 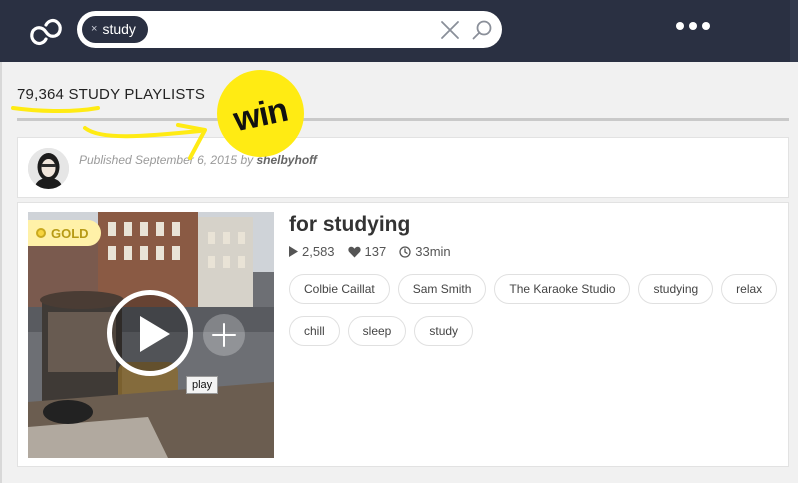 What do you see at coordinates (46, 32) in the screenshot?
I see `app-logo-icon` at bounding box center [46, 32].